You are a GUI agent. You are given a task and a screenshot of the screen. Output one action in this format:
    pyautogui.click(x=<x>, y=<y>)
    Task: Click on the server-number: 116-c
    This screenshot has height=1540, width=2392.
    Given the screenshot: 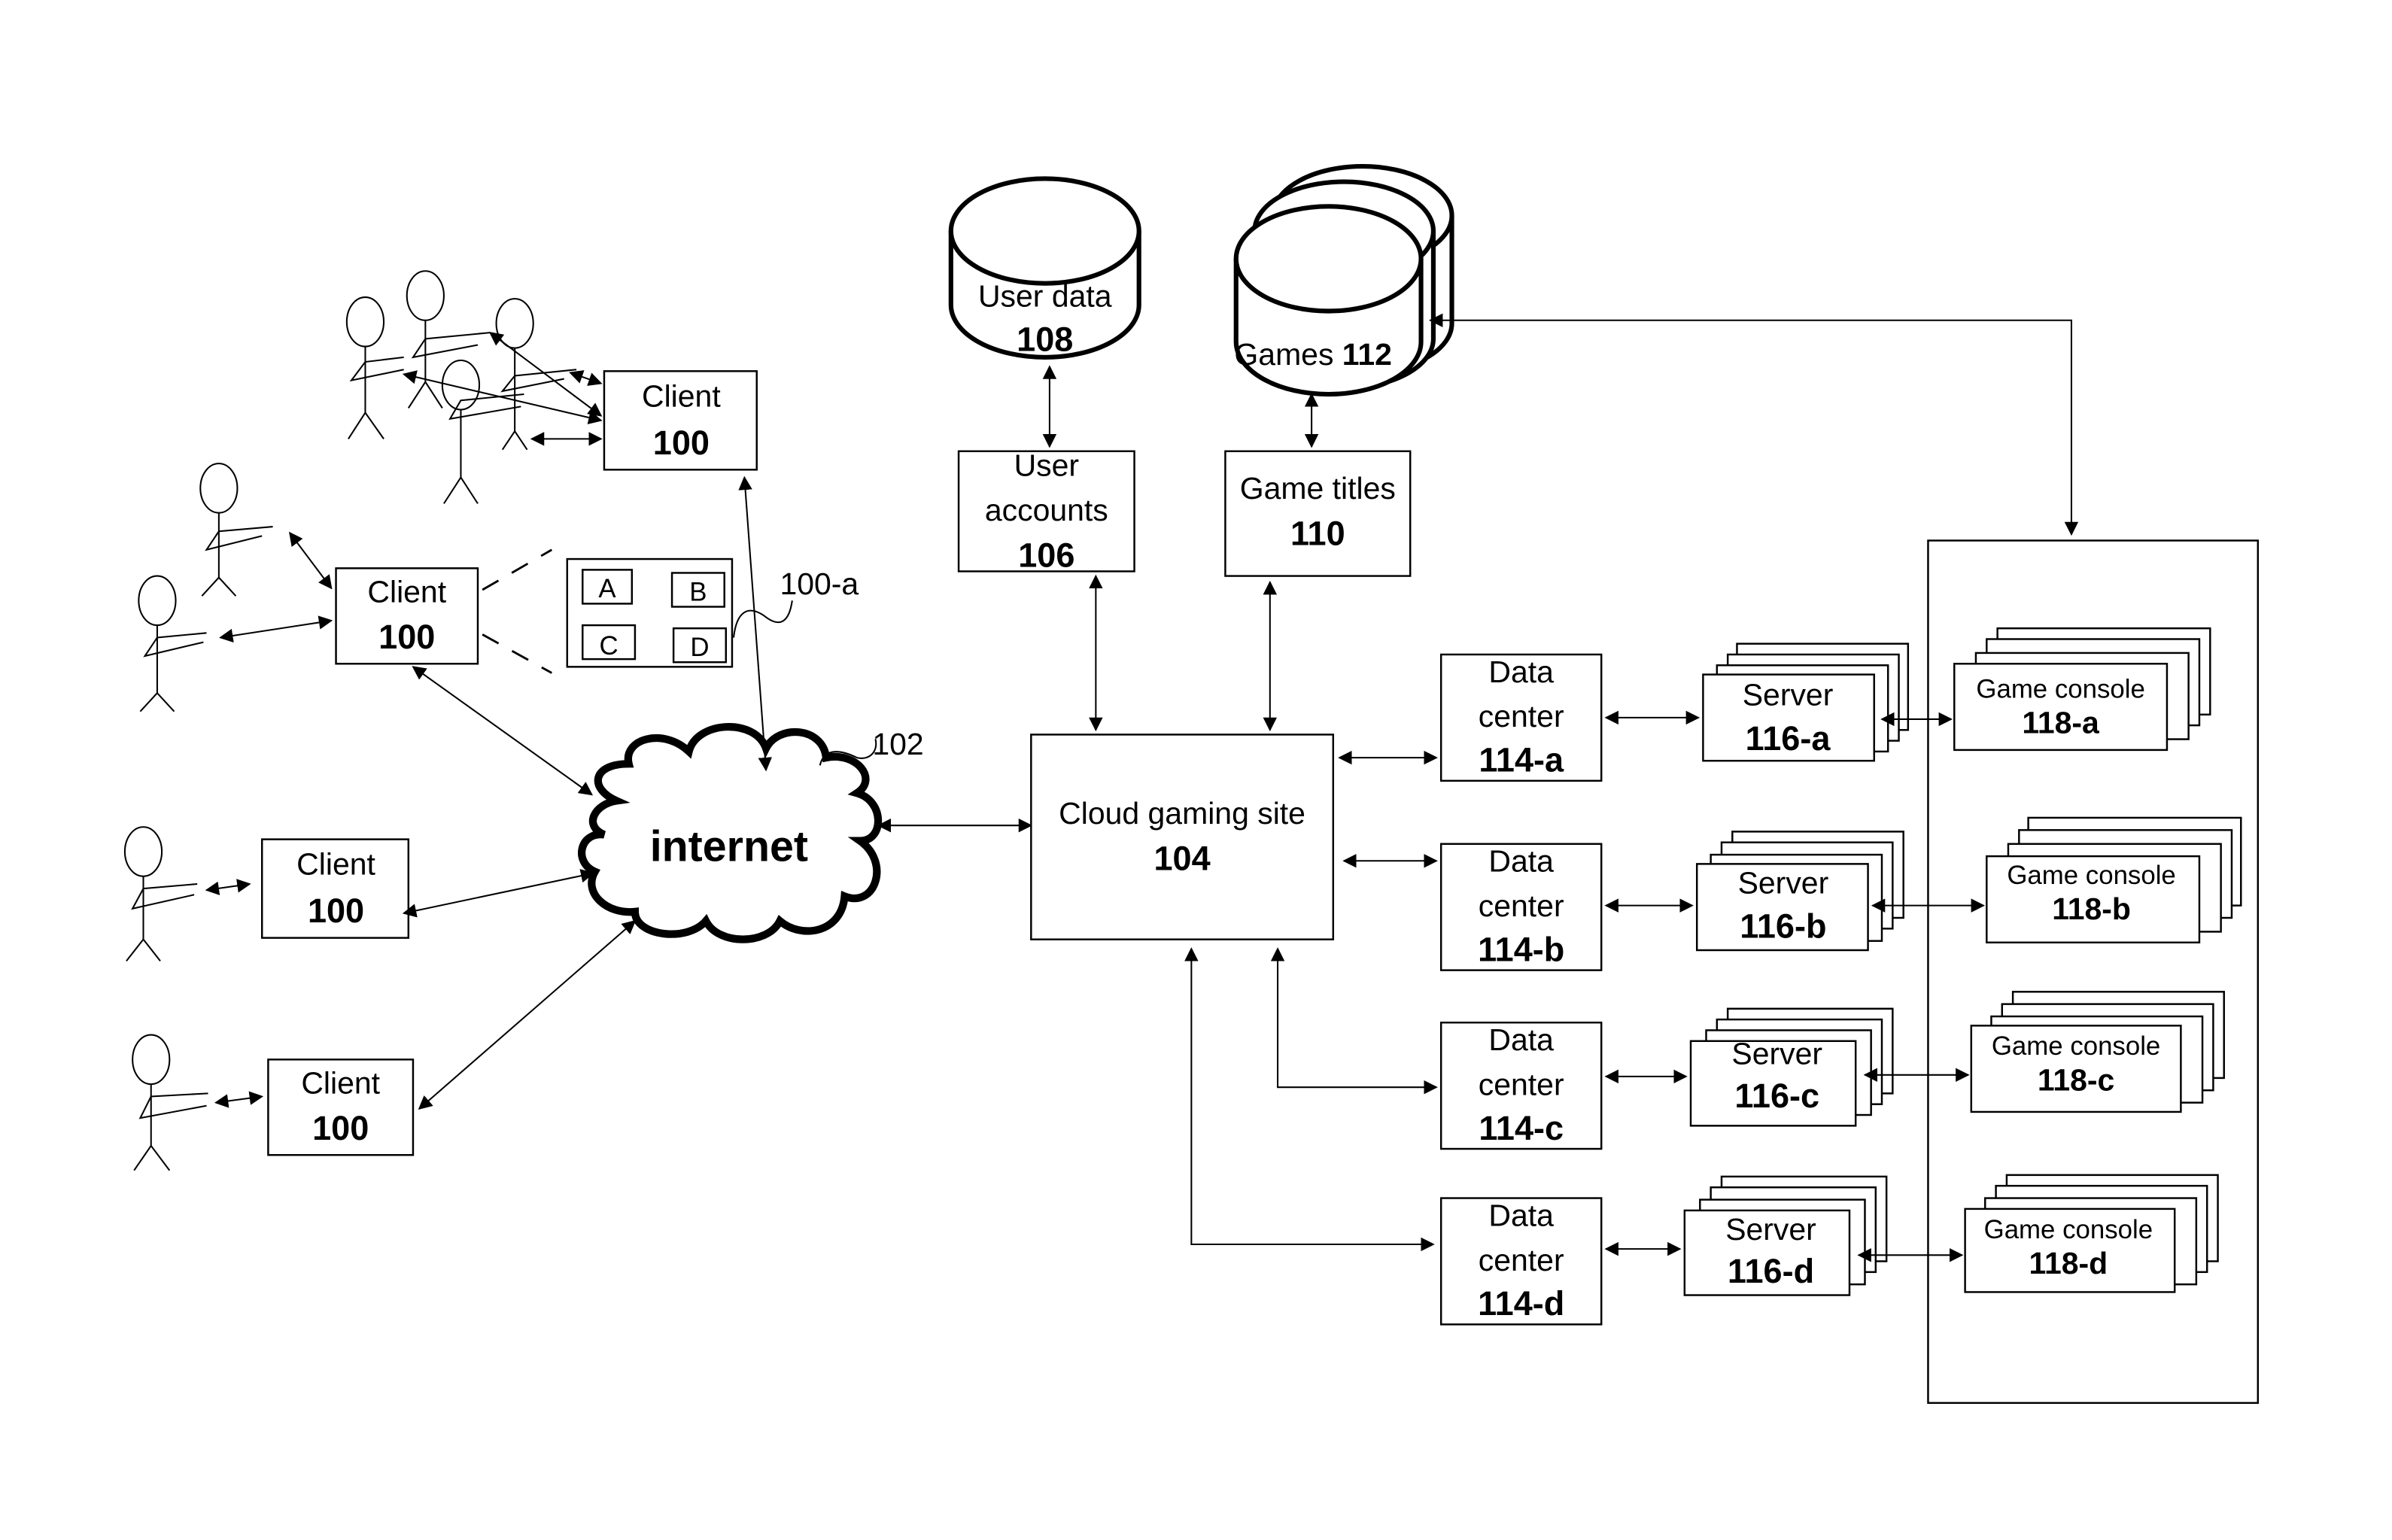 What is the action you would take?
    pyautogui.click(x=1777, y=1096)
    